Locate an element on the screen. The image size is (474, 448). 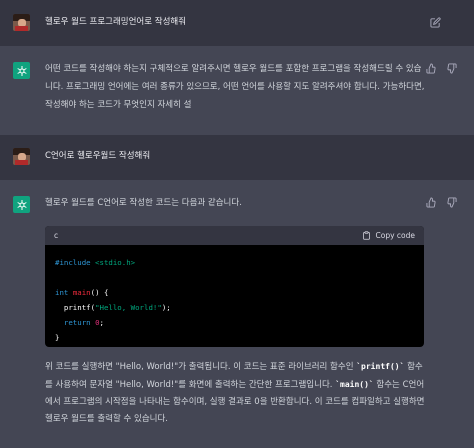
inline-code: `main()` is located at coordinates (354, 384).